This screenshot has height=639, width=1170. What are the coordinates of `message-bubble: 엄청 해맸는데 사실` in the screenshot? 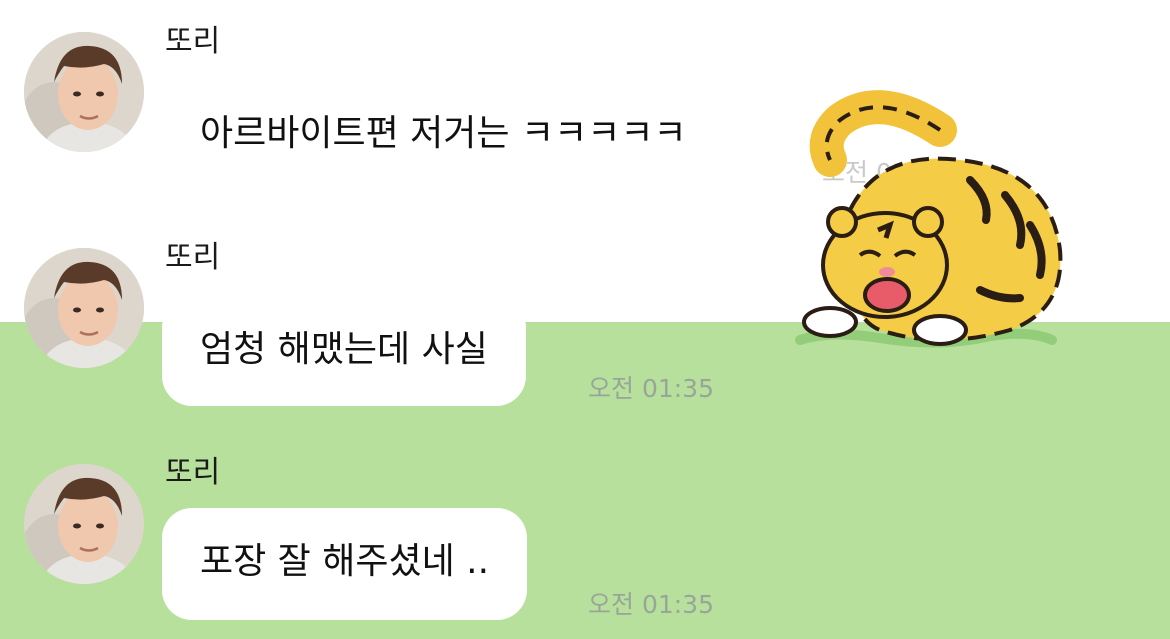 It's located at (344, 352).